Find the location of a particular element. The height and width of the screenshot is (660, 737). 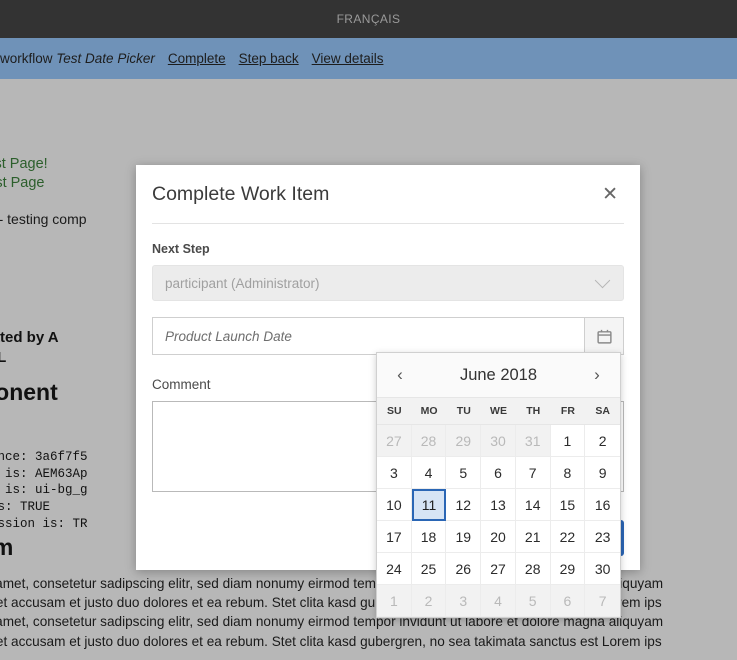

page-ipsum-title: osum is located at coordinates (7, 547).